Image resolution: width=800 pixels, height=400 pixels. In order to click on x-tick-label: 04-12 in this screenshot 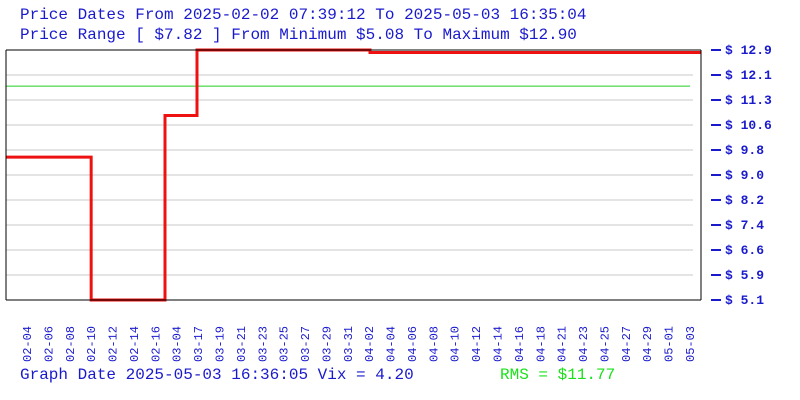, I will do `click(477, 344)`.